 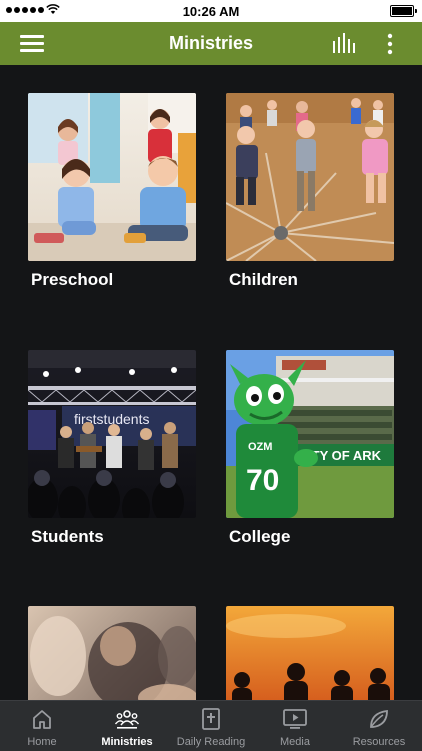 What do you see at coordinates (390, 44) in the screenshot?
I see `more-options-icon` at bounding box center [390, 44].